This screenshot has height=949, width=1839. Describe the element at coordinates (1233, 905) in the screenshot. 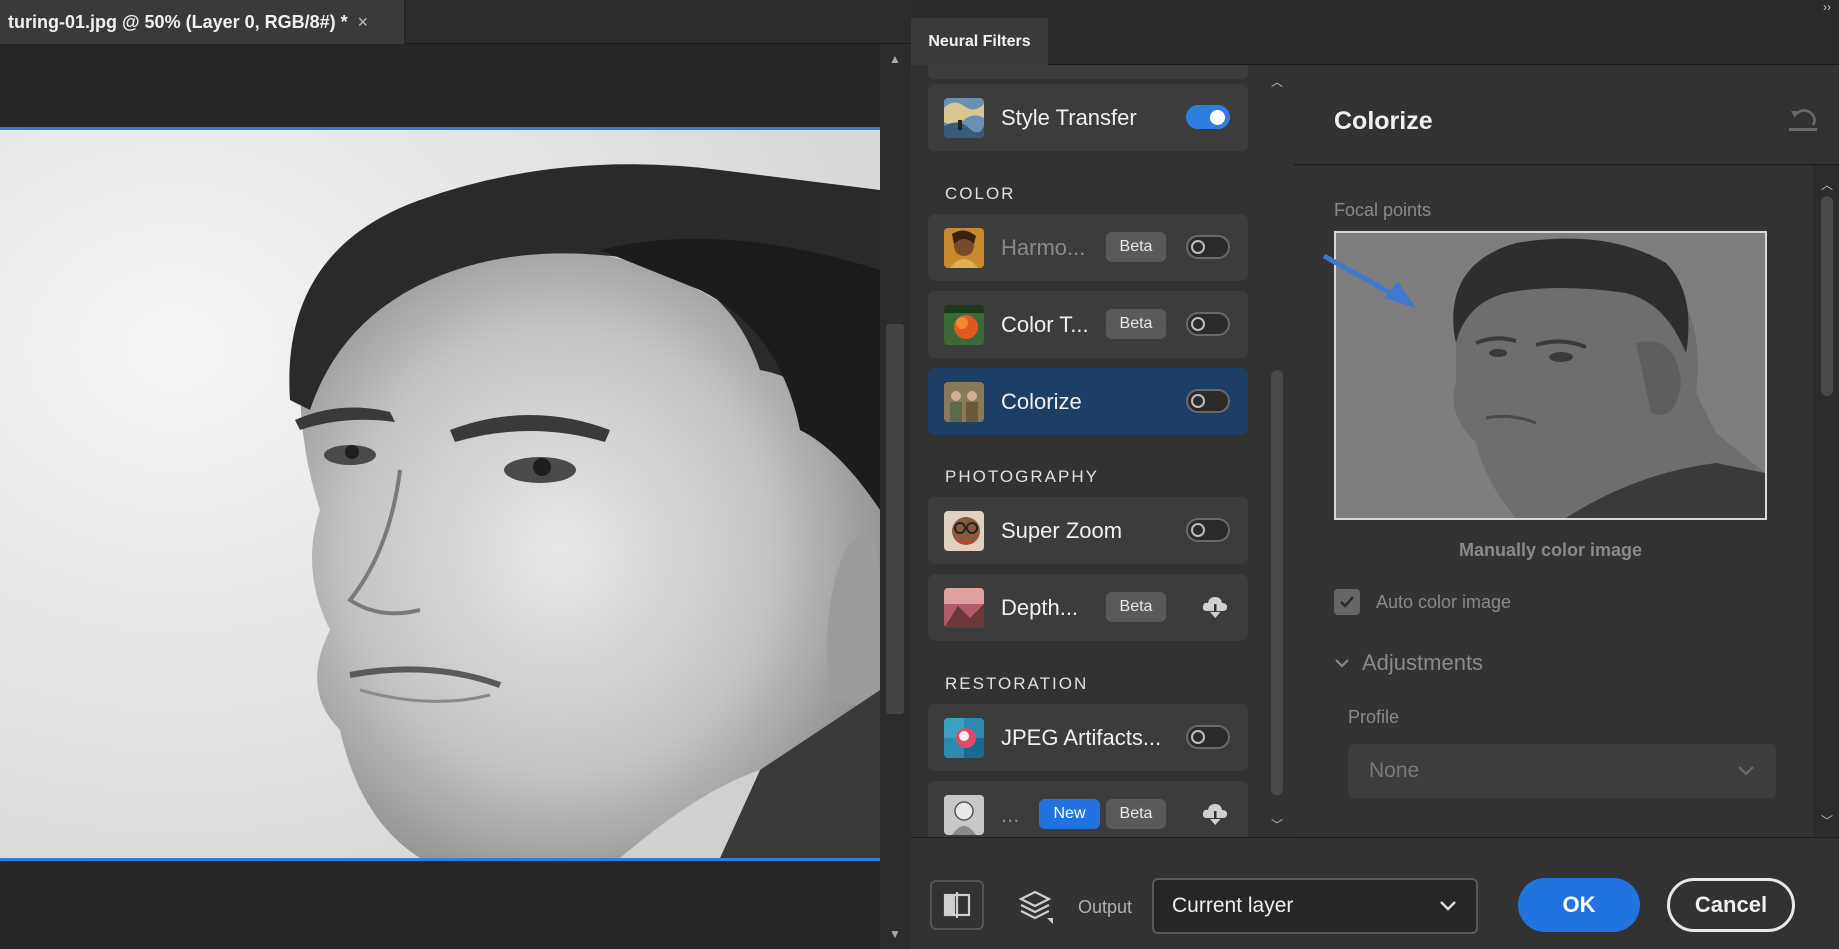

I see `output-value: Current layer` at that location.